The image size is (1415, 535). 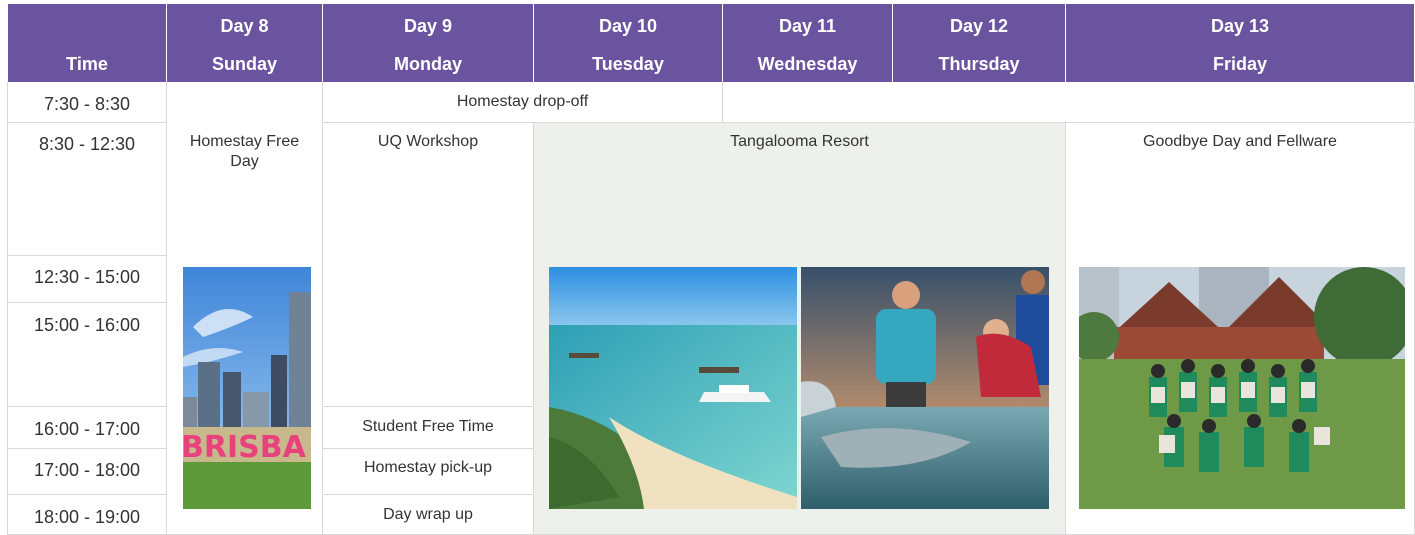 I want to click on tangalooma-beach-photo, so click(x=673, y=388).